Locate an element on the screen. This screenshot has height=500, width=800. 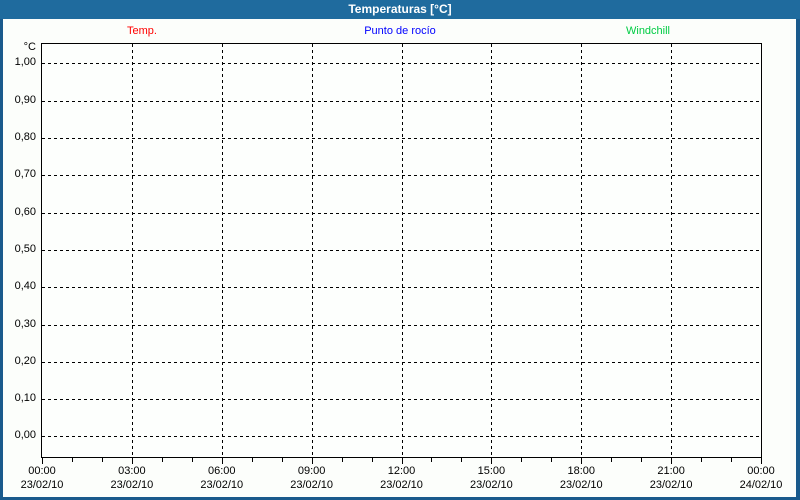
y-tick-label: 0,50 is located at coordinates (25, 248).